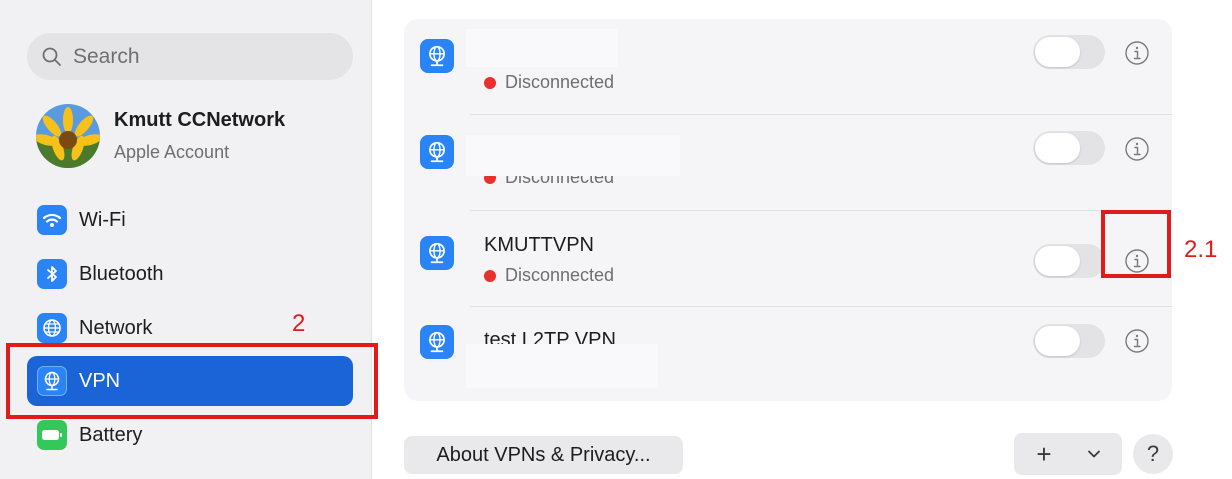  I want to click on account-name: Kmutt CCNetwork, so click(200, 120).